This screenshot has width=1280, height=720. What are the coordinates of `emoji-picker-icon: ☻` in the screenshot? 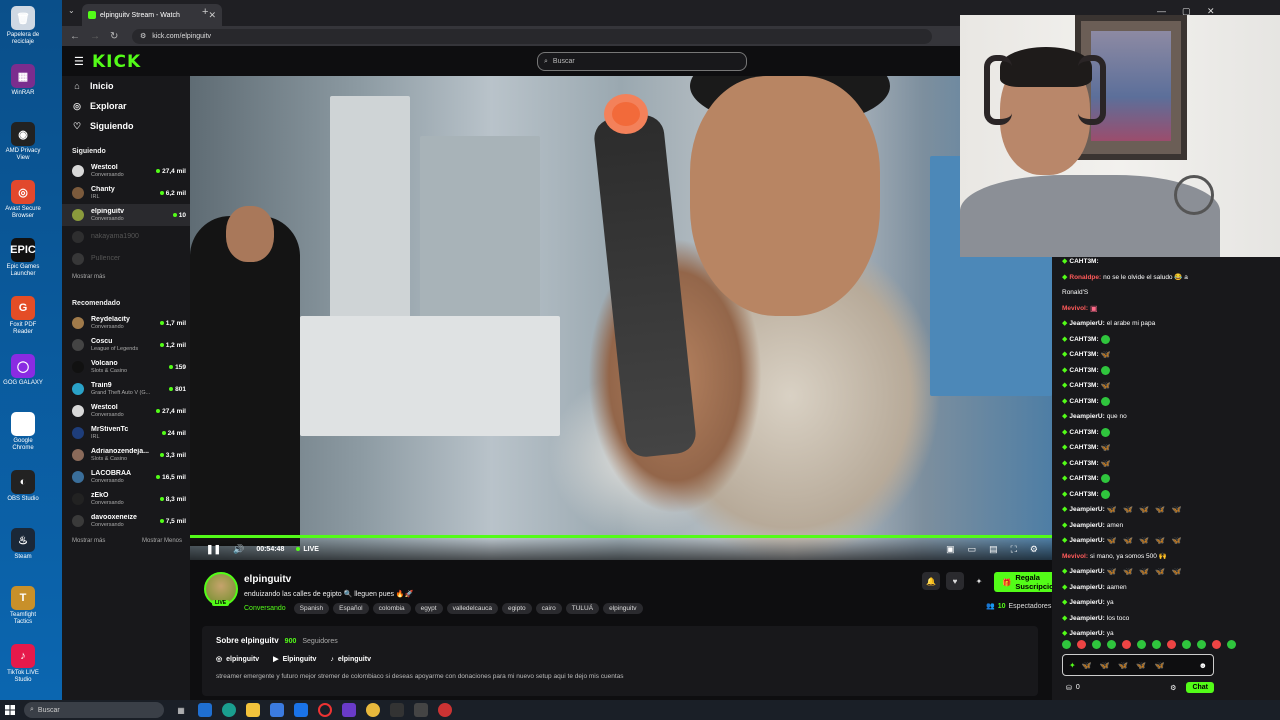 It's located at (1203, 665).